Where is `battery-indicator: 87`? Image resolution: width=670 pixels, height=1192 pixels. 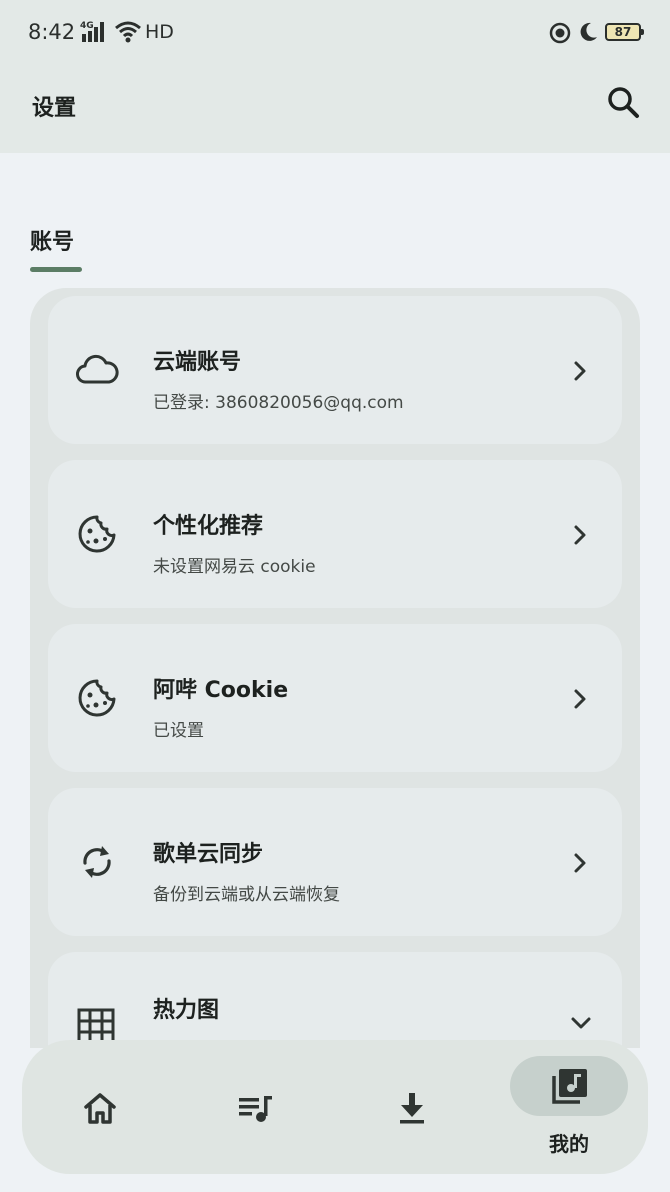 battery-indicator: 87 is located at coordinates (624, 32).